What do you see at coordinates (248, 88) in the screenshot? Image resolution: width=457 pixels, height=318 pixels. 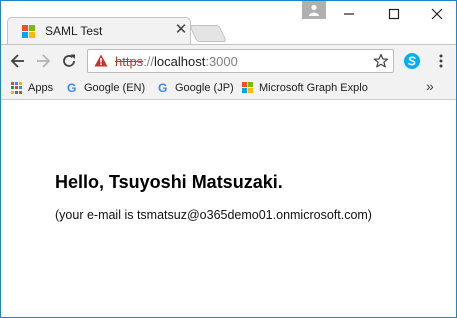 I see `microsoft-icon` at bounding box center [248, 88].